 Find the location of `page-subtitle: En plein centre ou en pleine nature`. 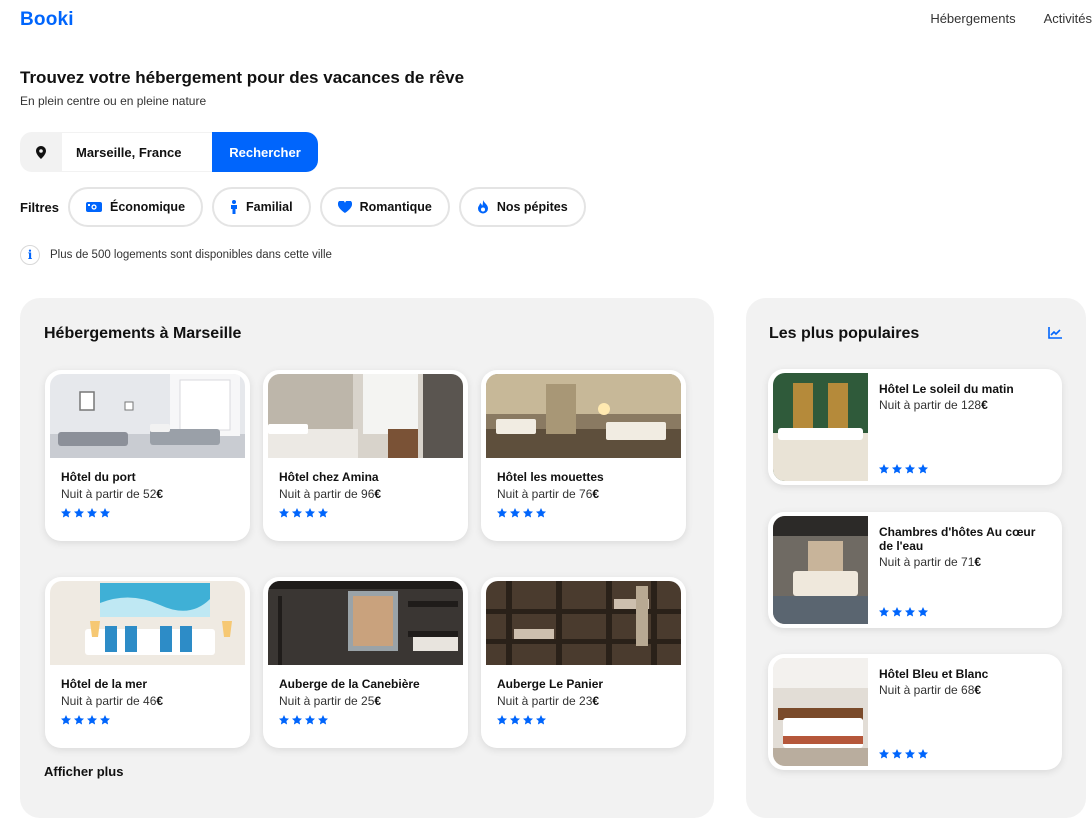

page-subtitle: En plein centre ou en pleine nature is located at coordinates (113, 101).